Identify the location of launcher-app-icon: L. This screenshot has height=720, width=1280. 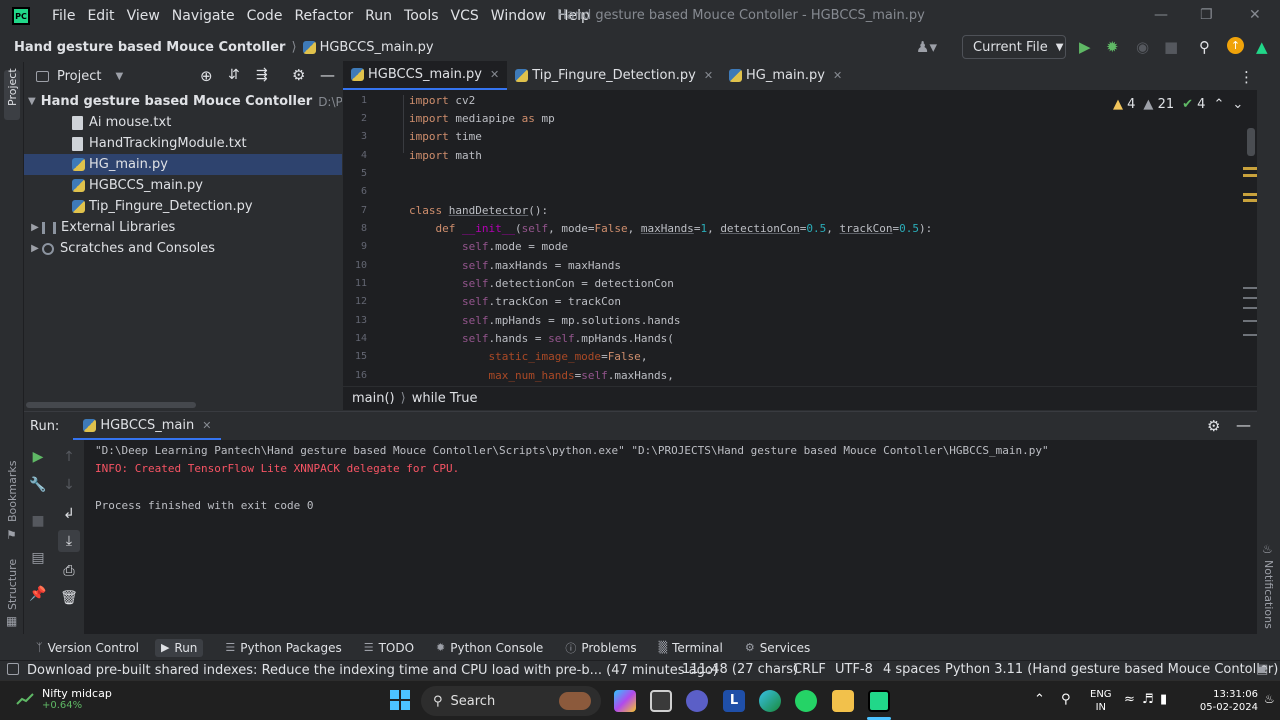
(734, 701).